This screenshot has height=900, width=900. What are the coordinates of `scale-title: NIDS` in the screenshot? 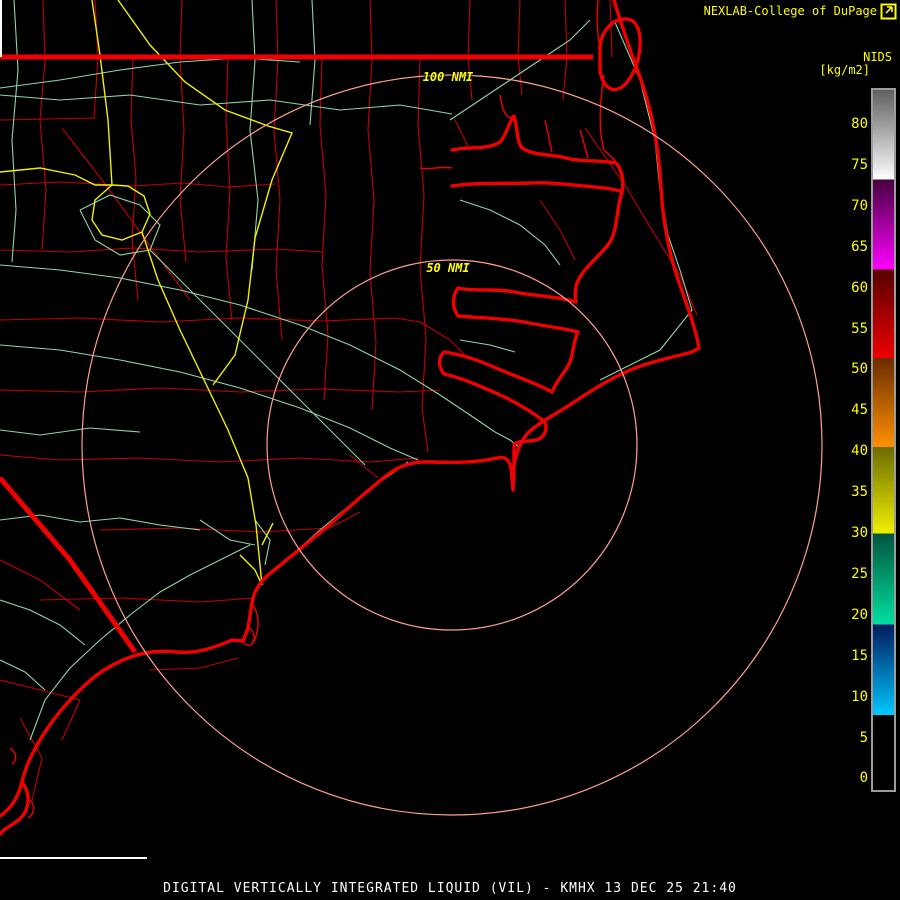 It's located at (877, 57).